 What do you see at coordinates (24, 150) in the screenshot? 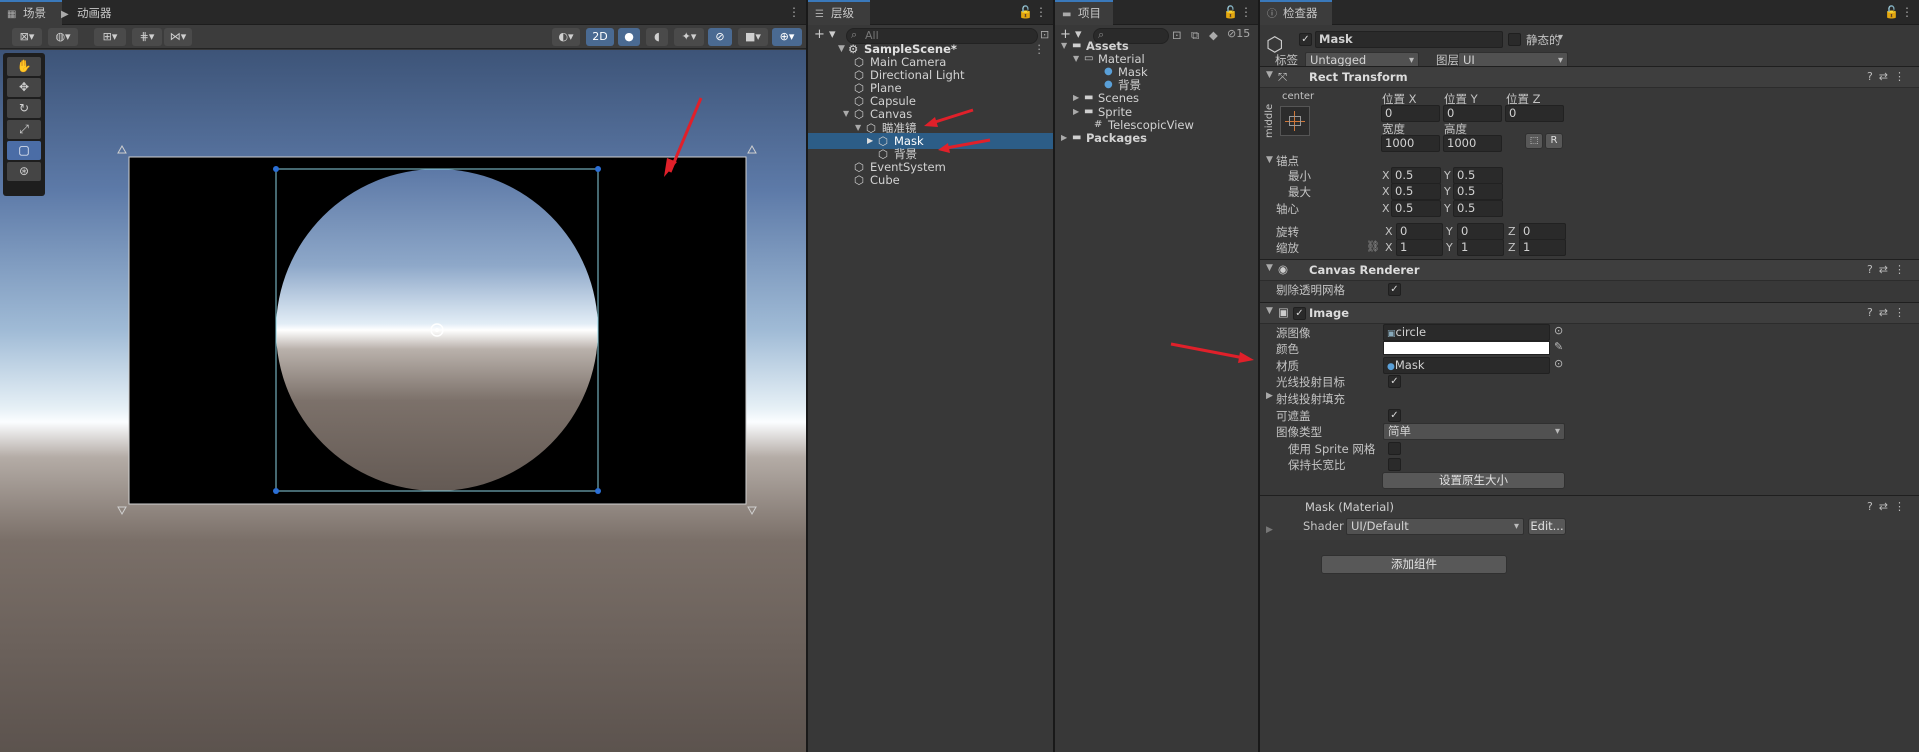
I see `rect-tool-icon: ▢` at bounding box center [24, 150].